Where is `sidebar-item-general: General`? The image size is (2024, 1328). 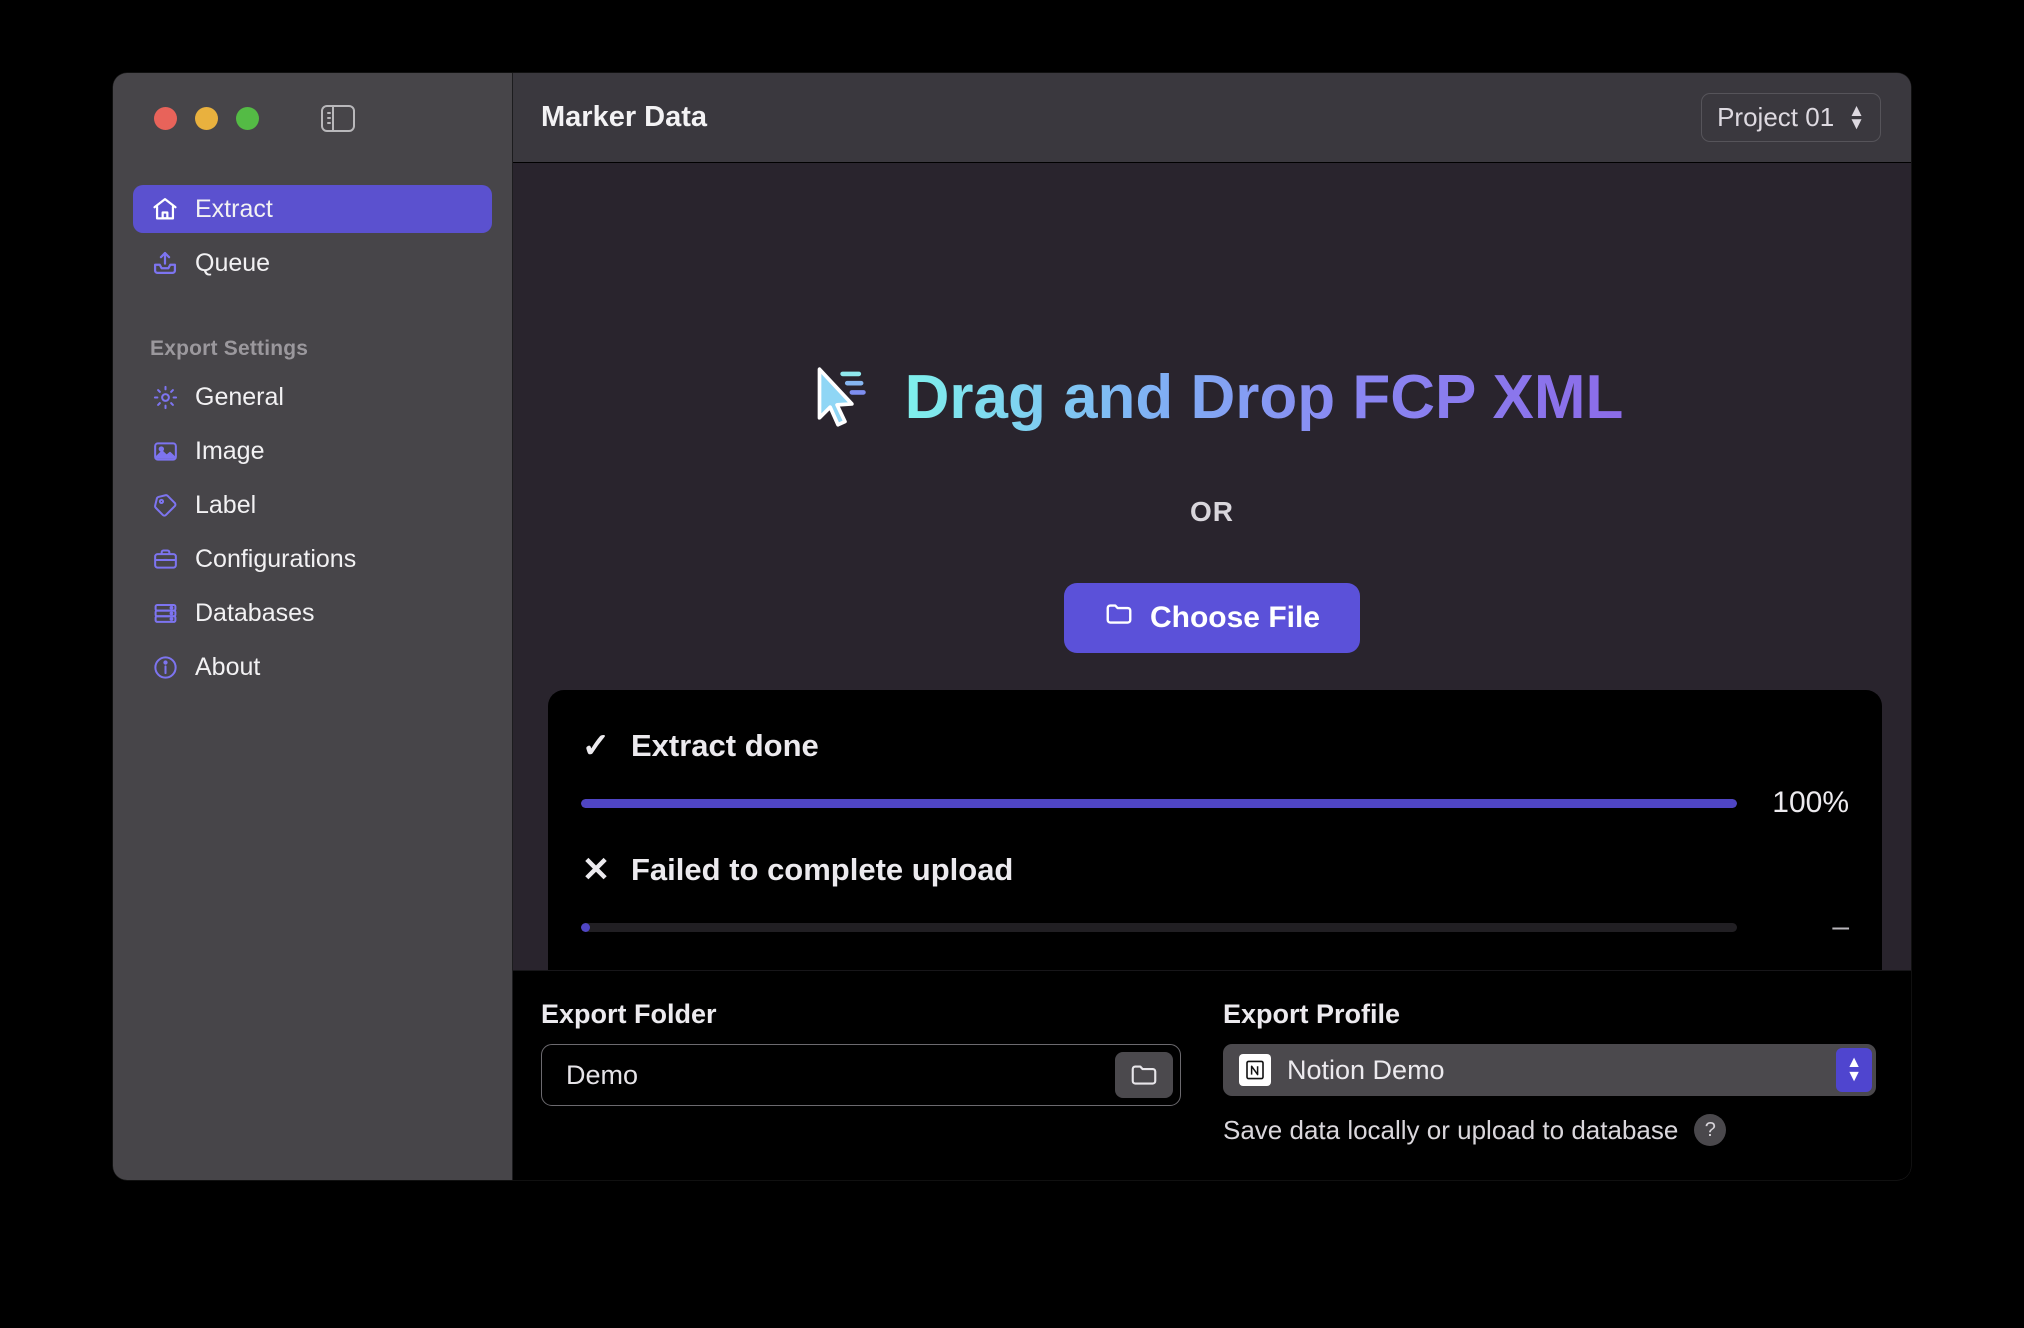
sidebar-item-general: General is located at coordinates (312, 397).